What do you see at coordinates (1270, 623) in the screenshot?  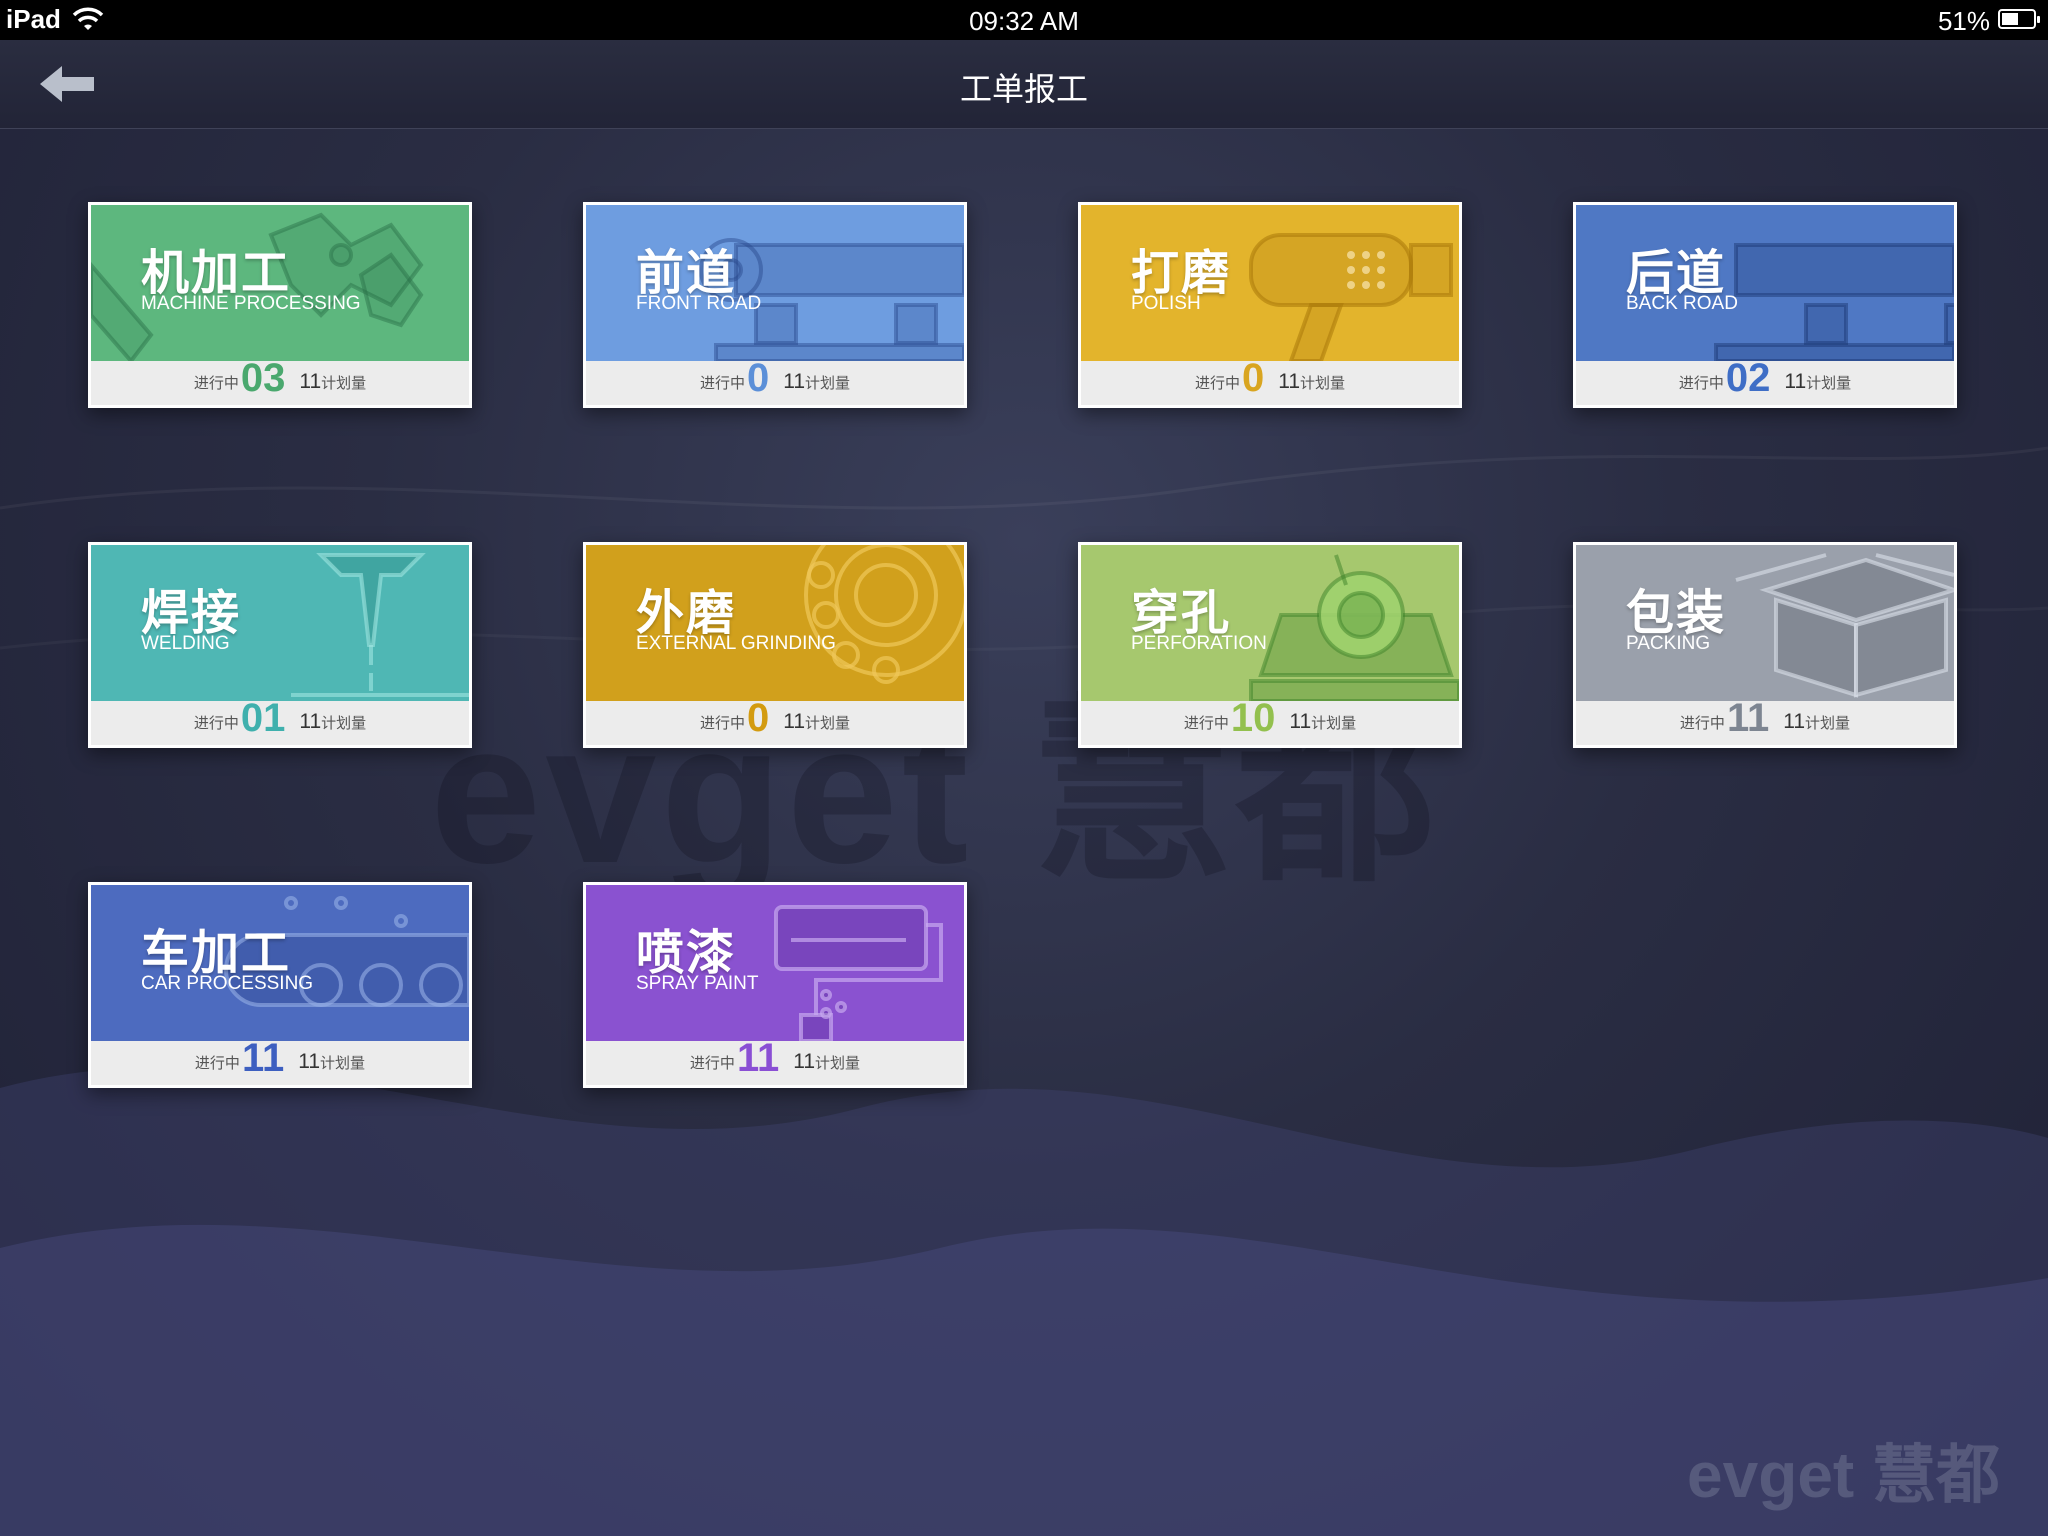 I see `tile-header: 穿孔 PERFORATION` at bounding box center [1270, 623].